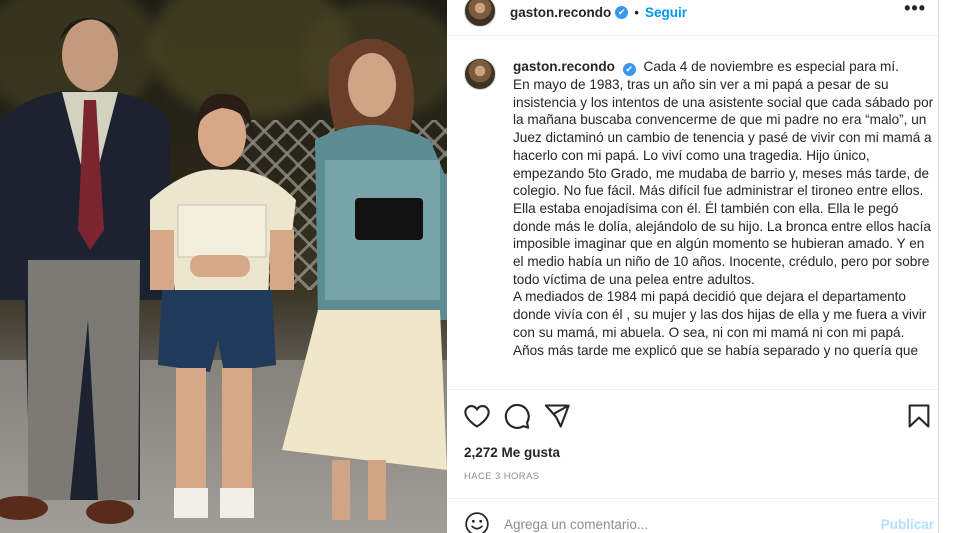 The height and width of the screenshot is (533, 965). I want to click on post-header: gaston.recondo ✔ • Seguir •••, so click(692, 18).